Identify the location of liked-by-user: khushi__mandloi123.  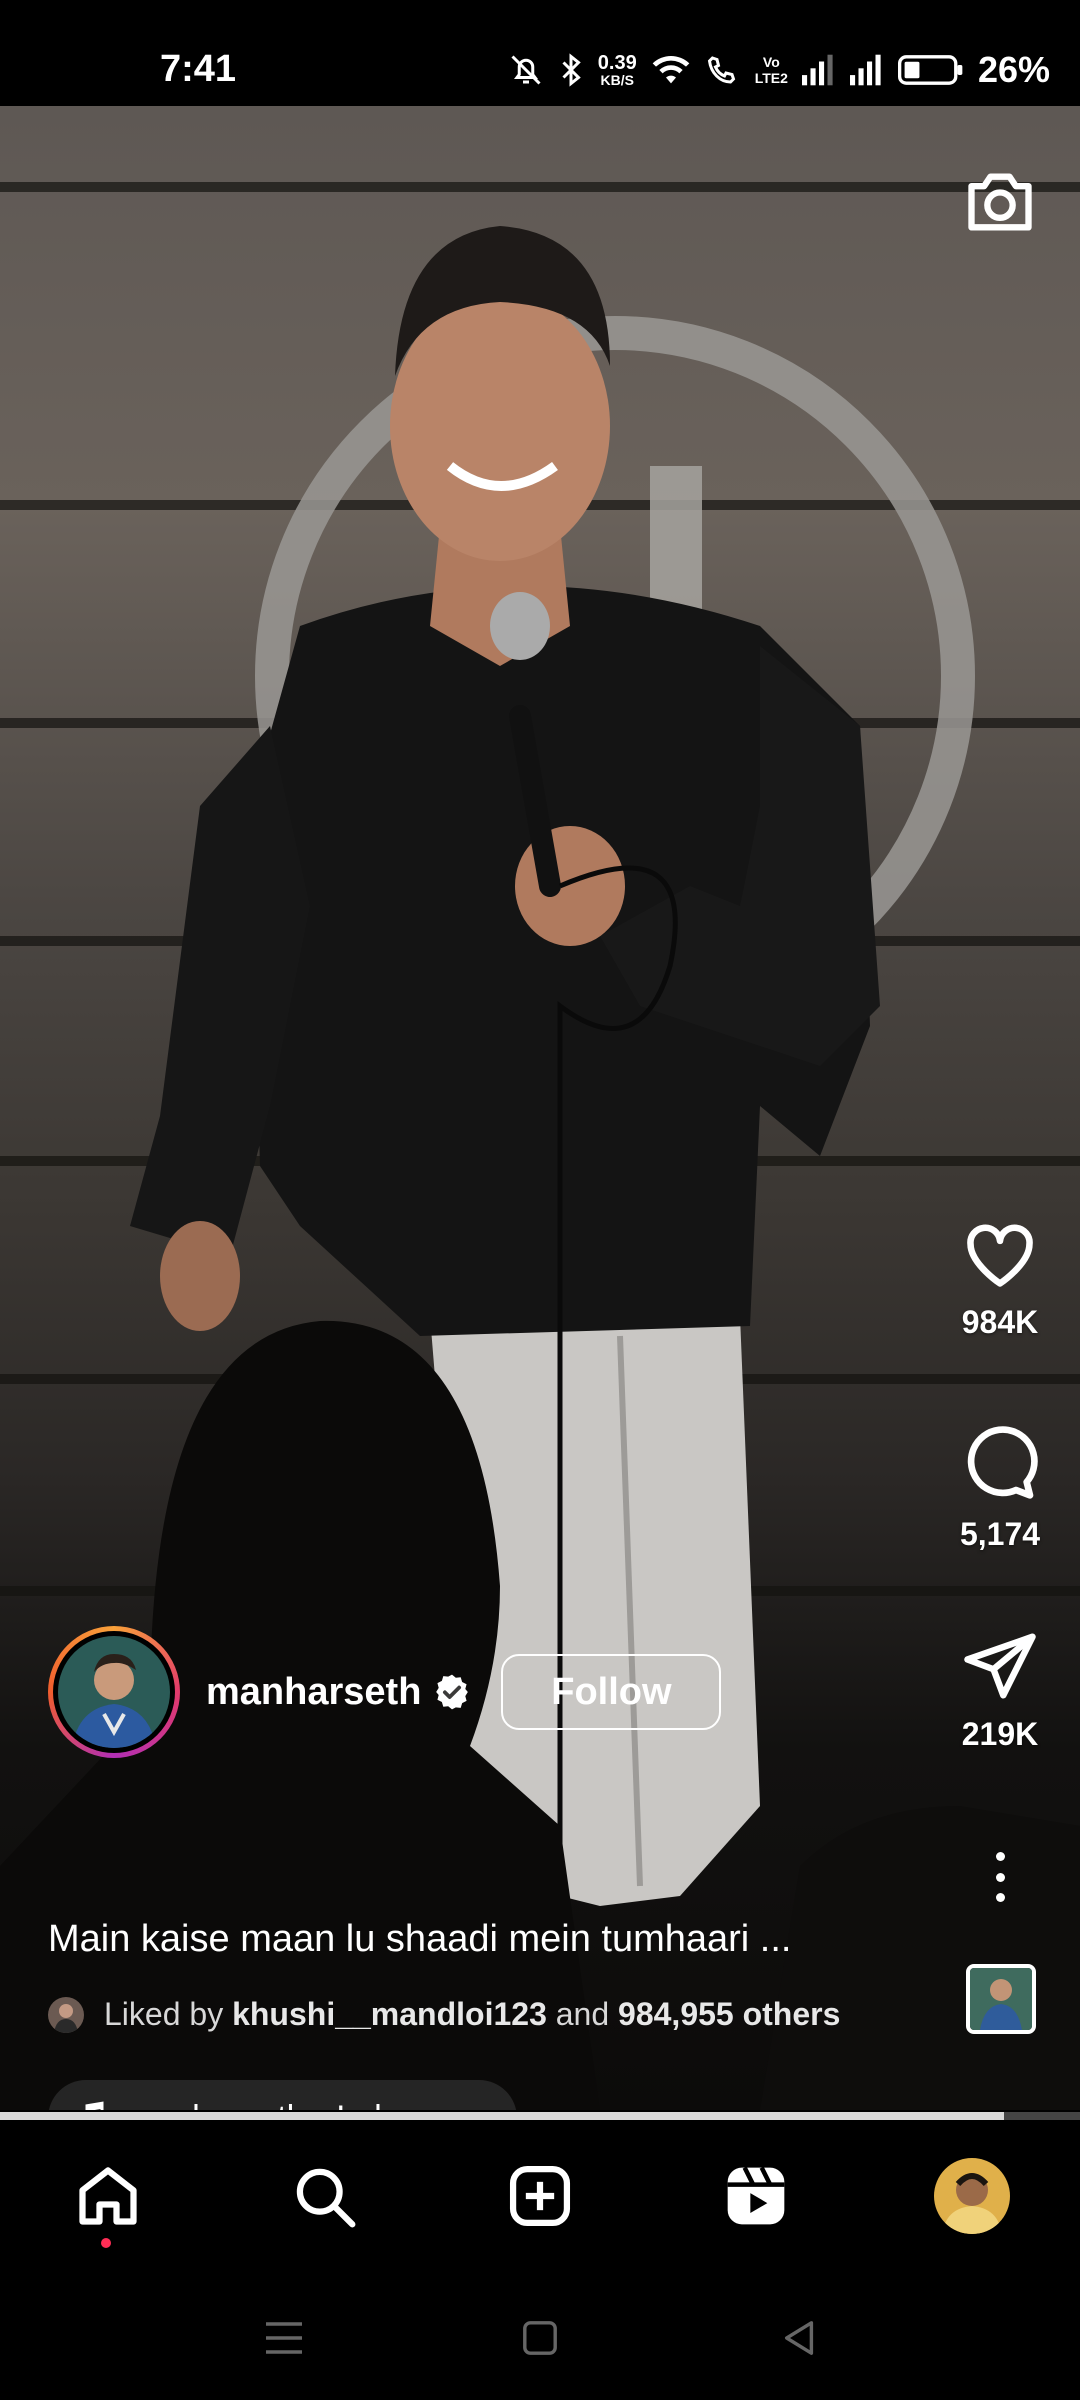
(389, 2014).